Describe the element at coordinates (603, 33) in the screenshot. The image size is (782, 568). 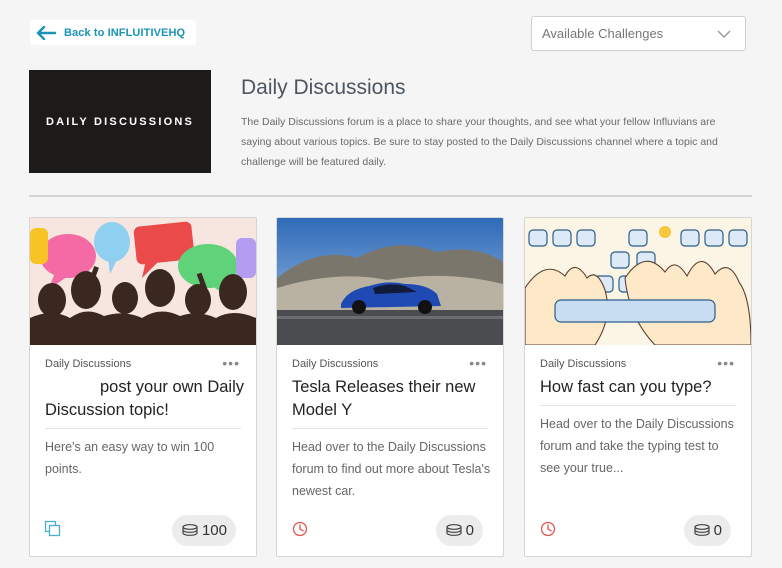
I see `challenge-filter-value: Available Challenges` at that location.